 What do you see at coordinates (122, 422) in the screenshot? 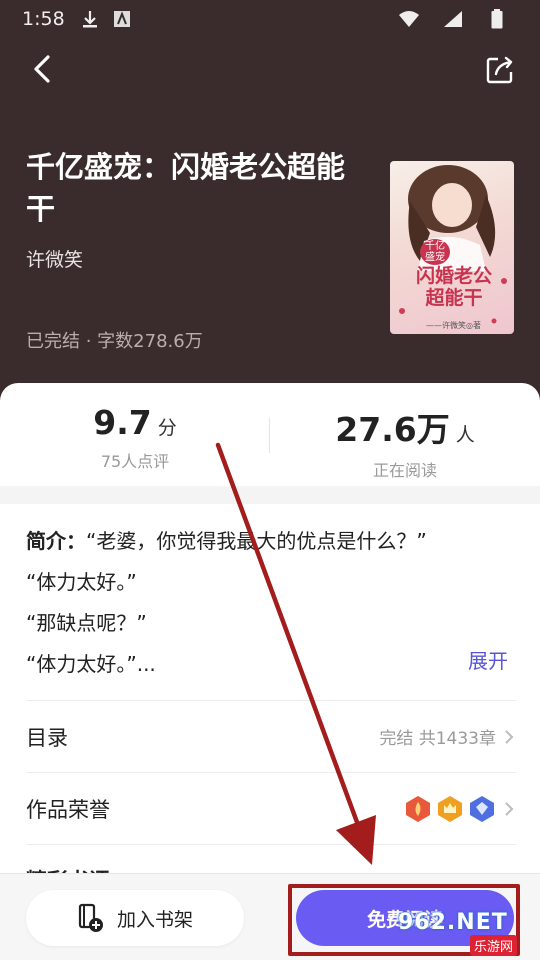
I see `score-value: 9.7` at bounding box center [122, 422].